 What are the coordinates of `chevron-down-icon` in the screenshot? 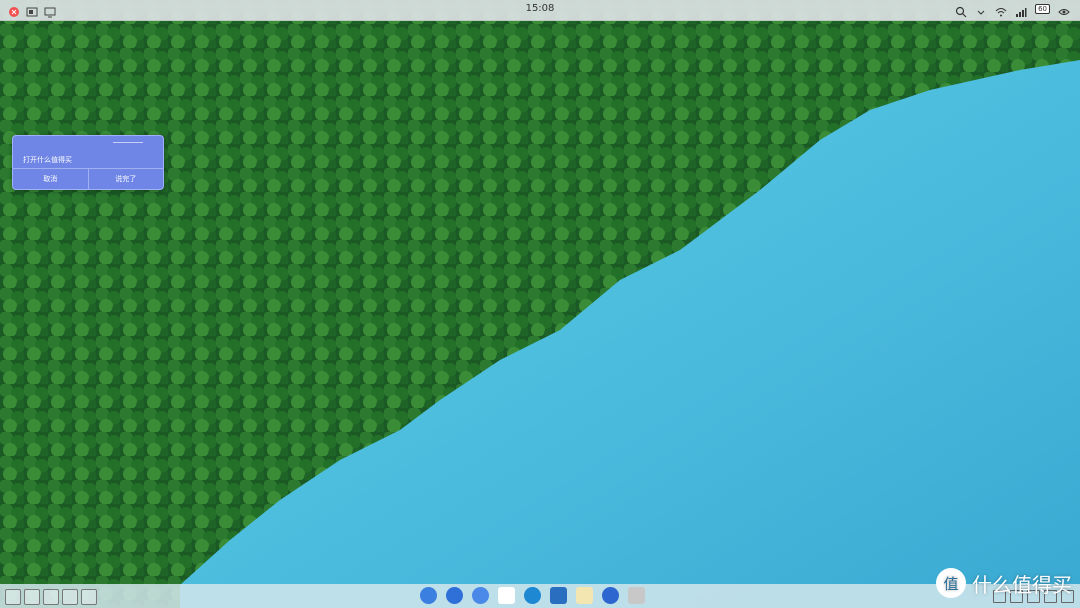 It's located at (981, 9).